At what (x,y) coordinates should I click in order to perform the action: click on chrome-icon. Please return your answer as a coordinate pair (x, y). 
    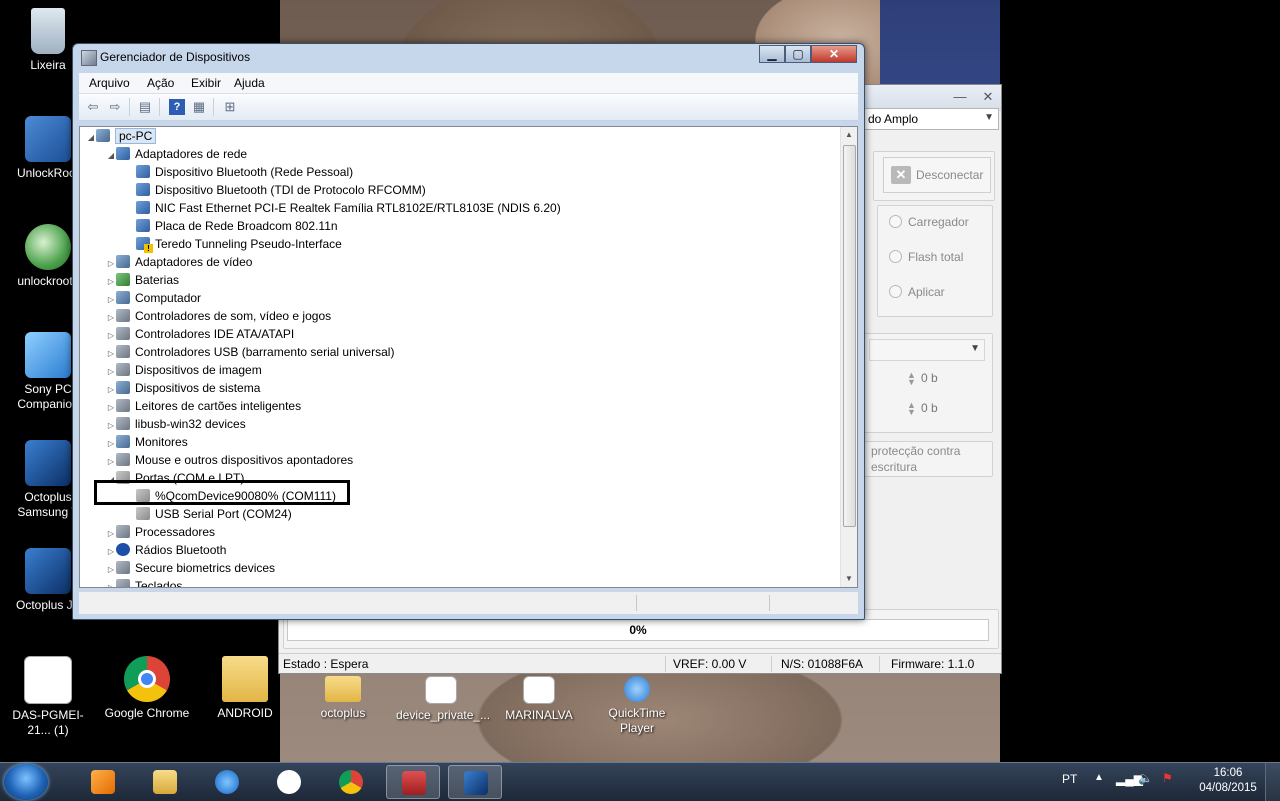
    Looking at the image, I should click on (351, 782).